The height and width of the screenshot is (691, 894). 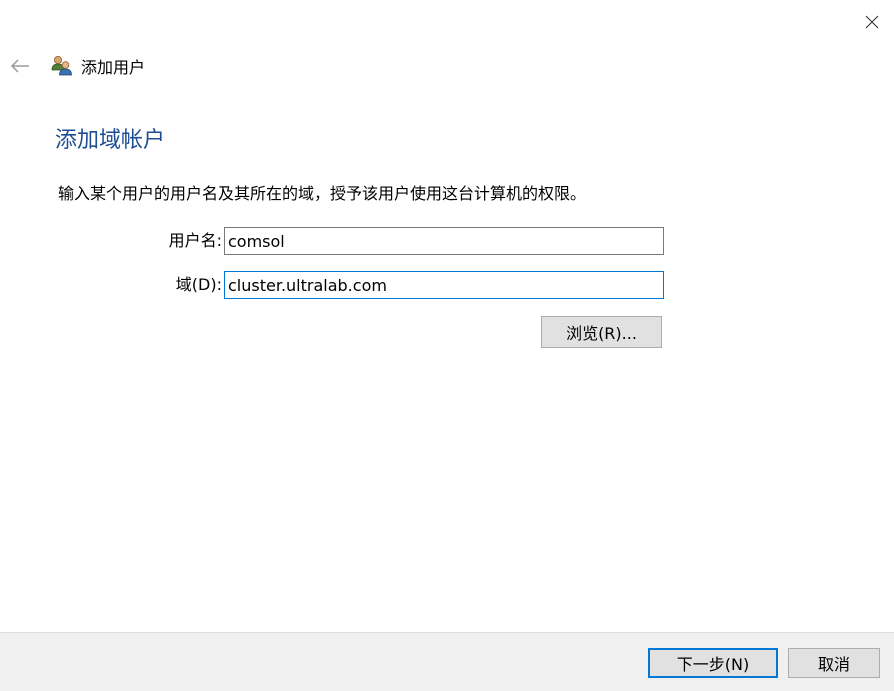 I want to click on back-arrow-icon, so click(x=19, y=66).